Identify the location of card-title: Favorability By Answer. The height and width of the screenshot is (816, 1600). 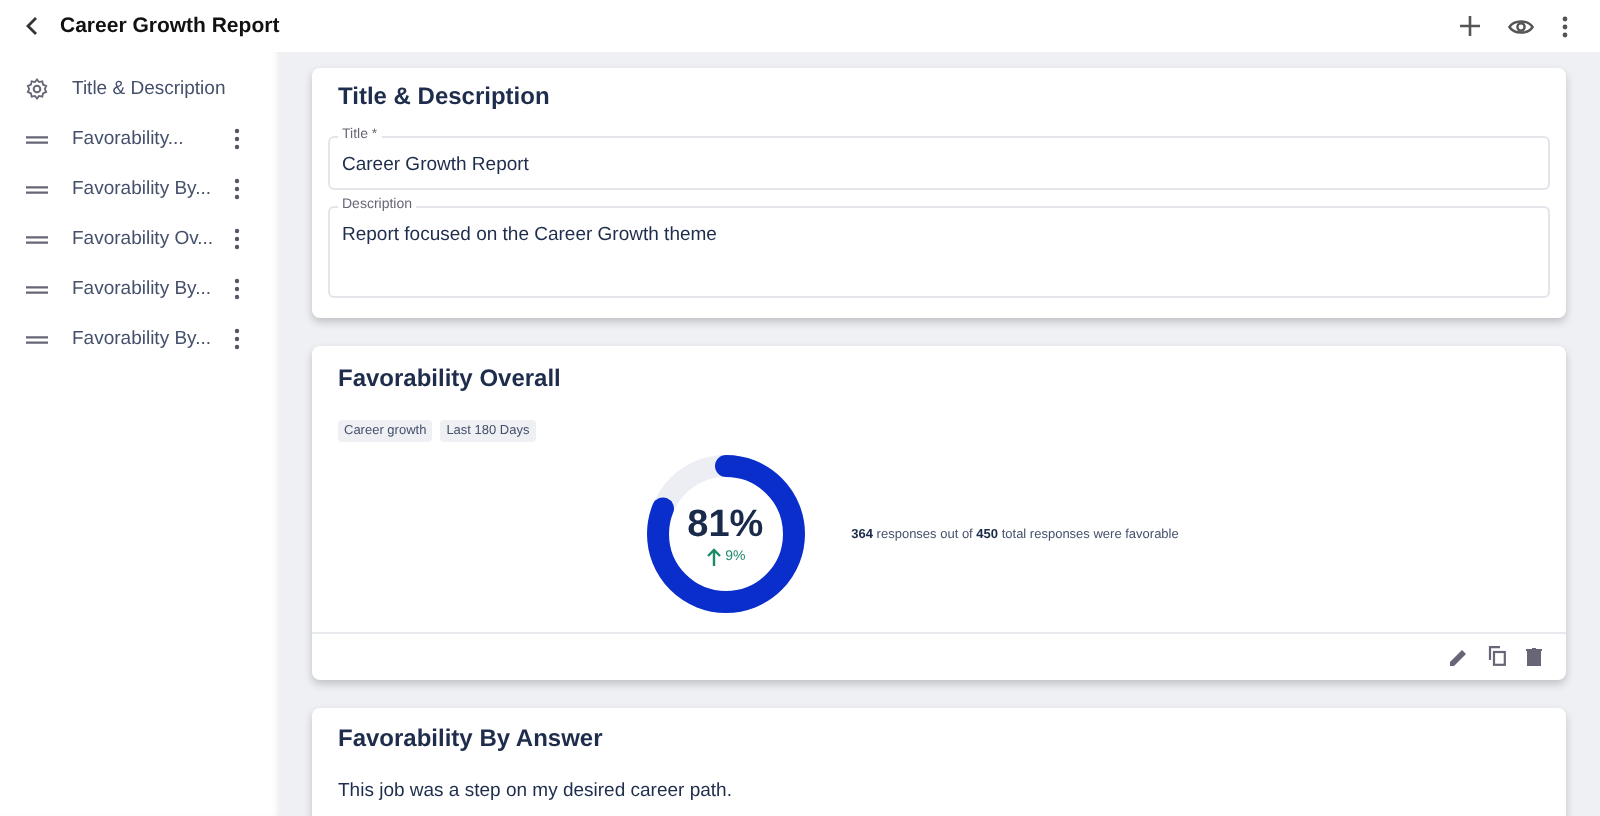
(471, 739).